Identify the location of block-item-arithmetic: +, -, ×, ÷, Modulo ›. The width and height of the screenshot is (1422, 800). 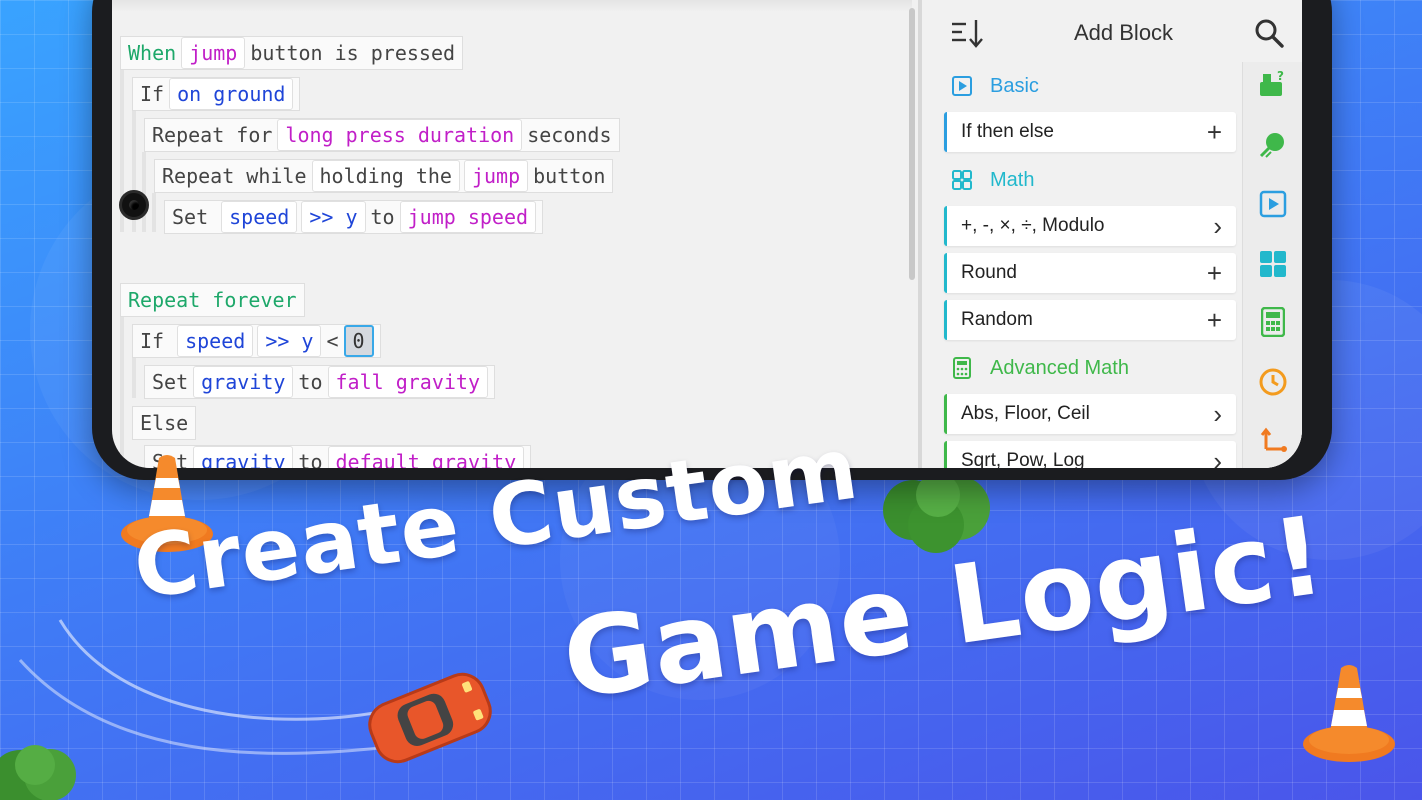
(1090, 226).